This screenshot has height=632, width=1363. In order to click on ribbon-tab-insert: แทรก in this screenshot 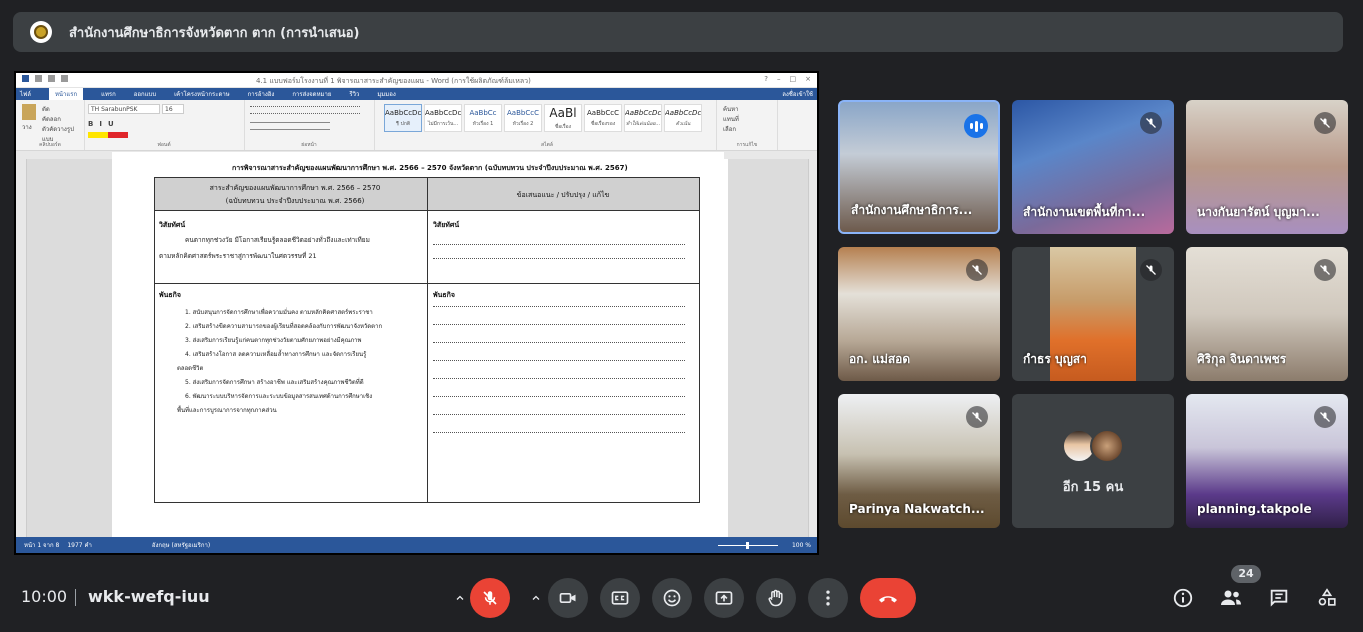, I will do `click(108, 94)`.